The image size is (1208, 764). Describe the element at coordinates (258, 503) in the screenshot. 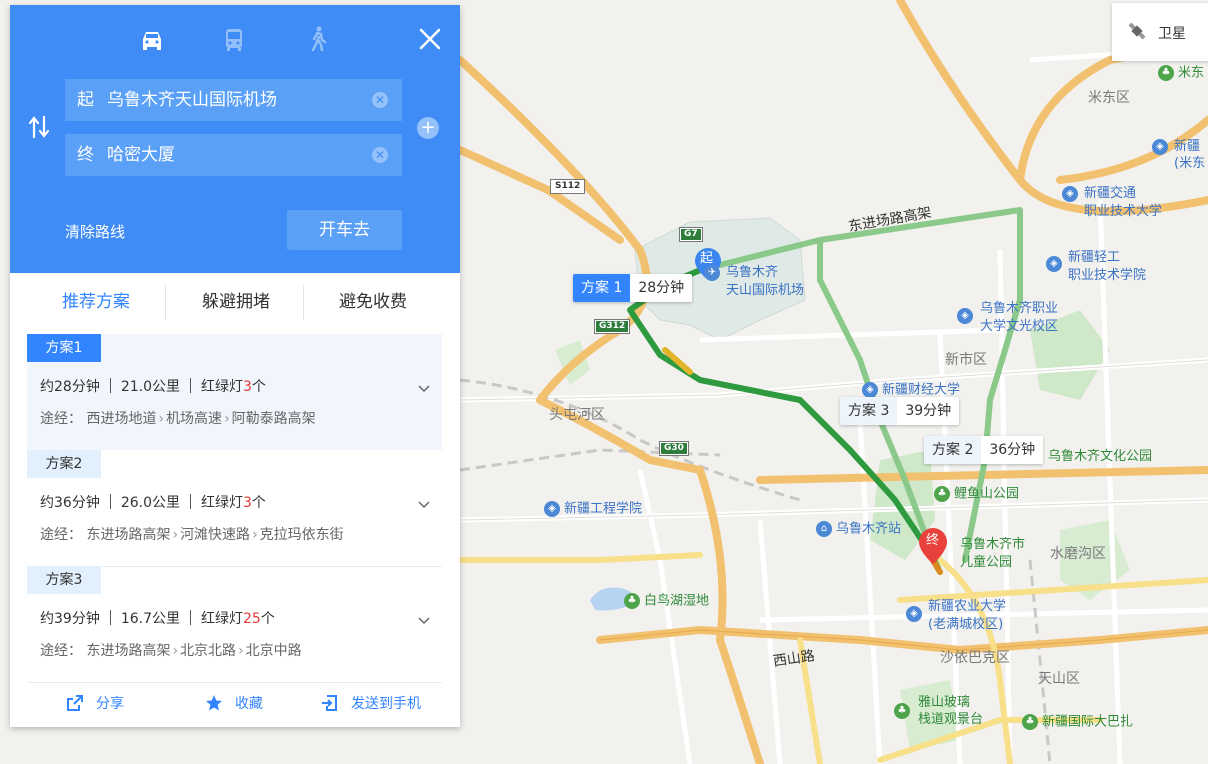

I see `plan-lights-suffix: 个` at that location.